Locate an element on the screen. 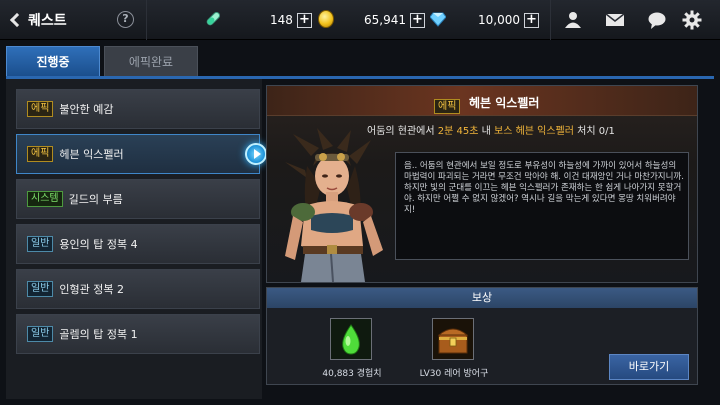  green-exp-potion-icon is located at coordinates (351, 339).